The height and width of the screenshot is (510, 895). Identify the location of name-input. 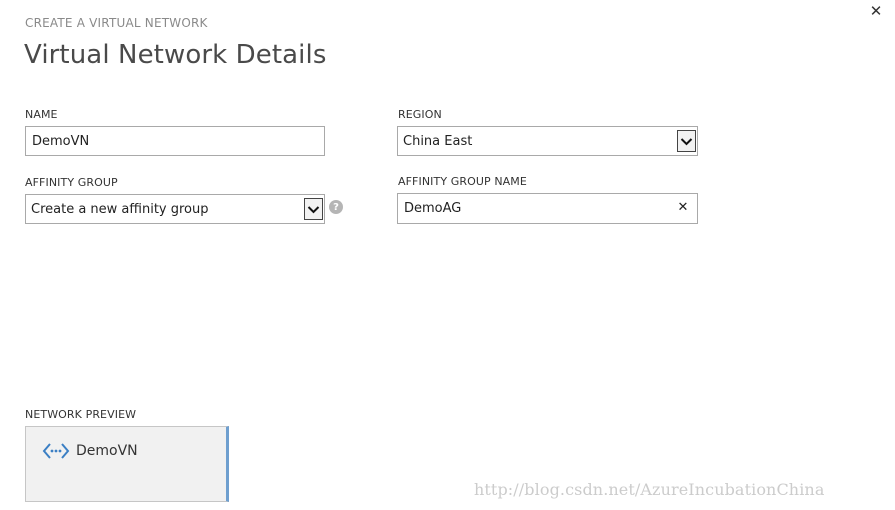
(175, 141).